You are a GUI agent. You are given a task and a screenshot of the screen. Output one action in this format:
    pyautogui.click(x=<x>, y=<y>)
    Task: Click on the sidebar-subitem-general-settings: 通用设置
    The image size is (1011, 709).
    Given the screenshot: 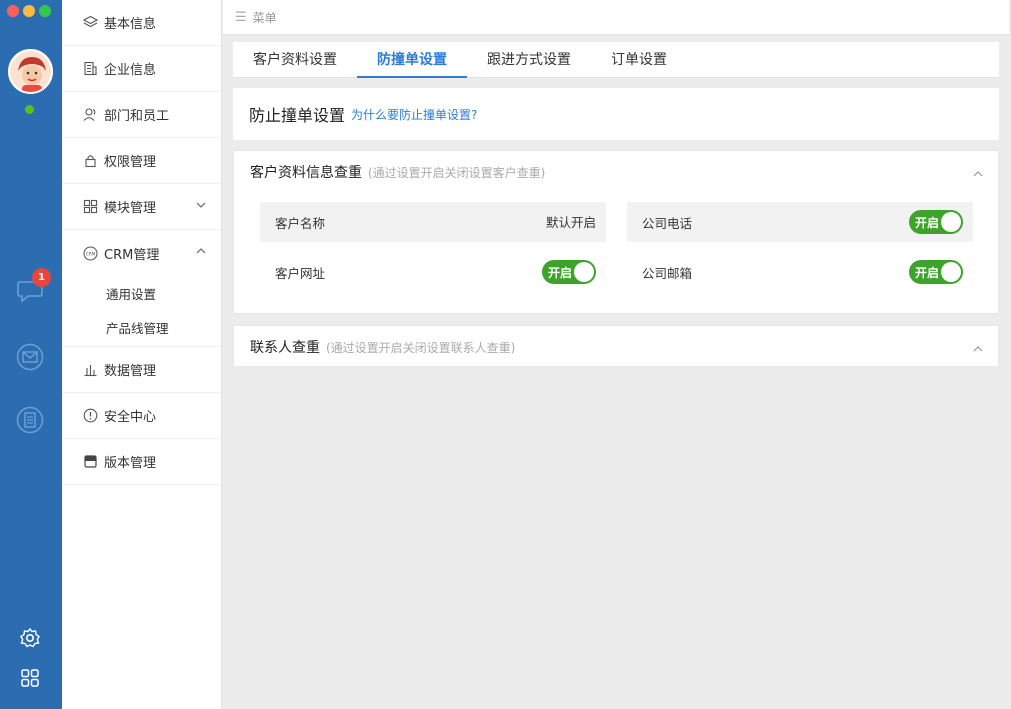 What is the action you would take?
    pyautogui.click(x=141, y=293)
    